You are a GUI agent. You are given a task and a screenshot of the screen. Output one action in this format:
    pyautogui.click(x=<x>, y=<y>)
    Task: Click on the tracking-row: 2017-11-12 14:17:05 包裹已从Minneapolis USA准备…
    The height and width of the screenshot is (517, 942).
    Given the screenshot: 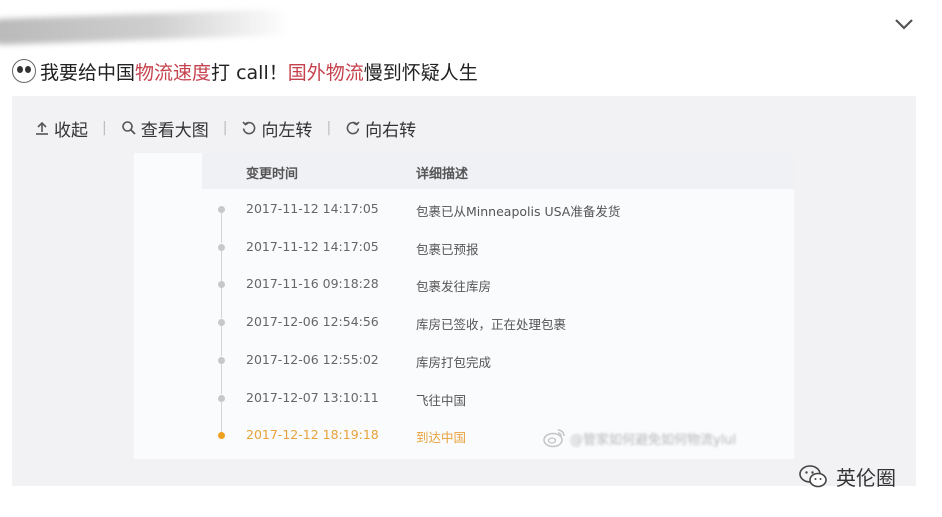 What is the action you would take?
    pyautogui.click(x=464, y=209)
    